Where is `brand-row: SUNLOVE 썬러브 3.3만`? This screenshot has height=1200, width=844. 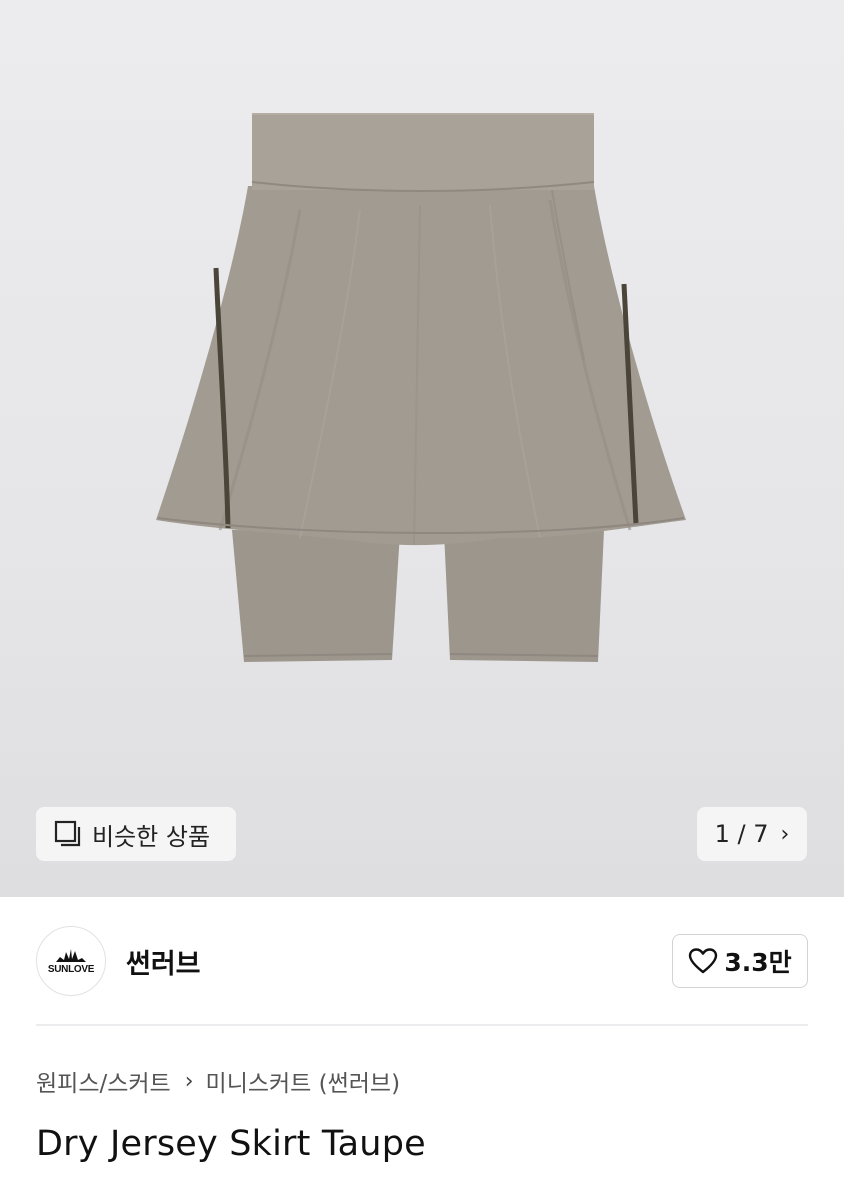
brand-row: SUNLOVE 썬러브 3.3만 is located at coordinates (422, 961).